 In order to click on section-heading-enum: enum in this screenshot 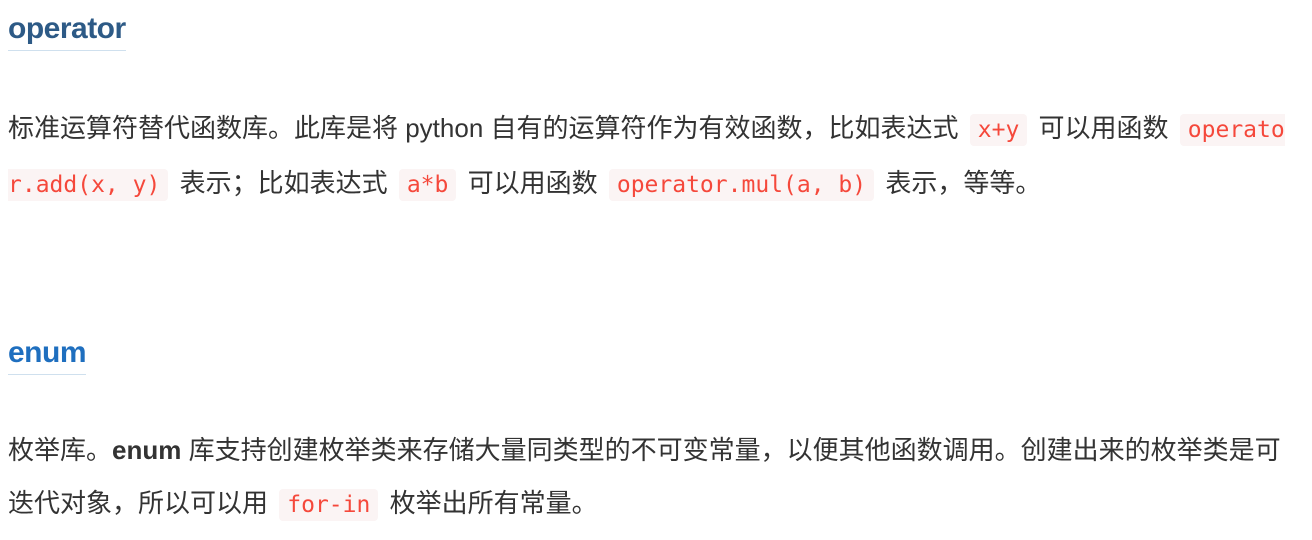, I will do `click(47, 354)`.